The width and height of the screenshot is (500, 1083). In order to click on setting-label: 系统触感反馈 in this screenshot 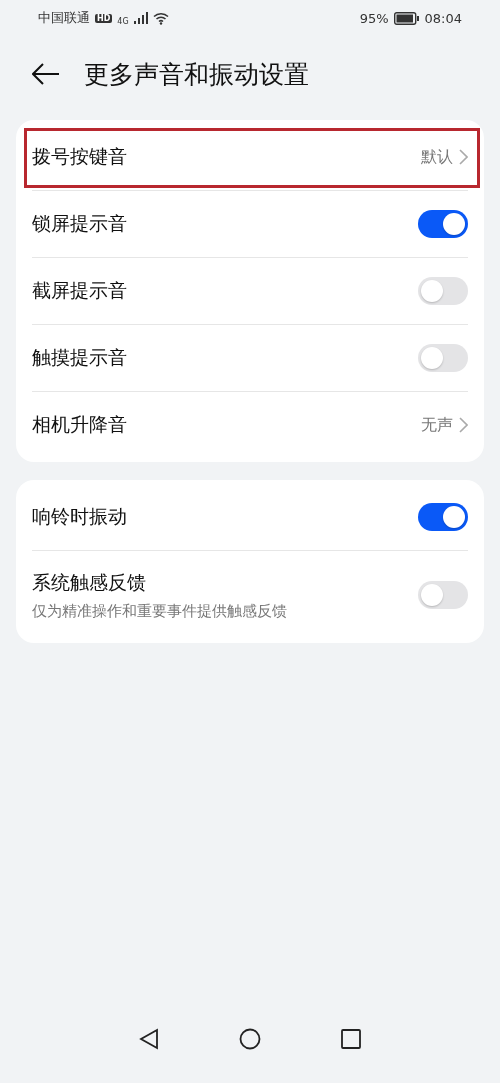, I will do `click(159, 582)`.